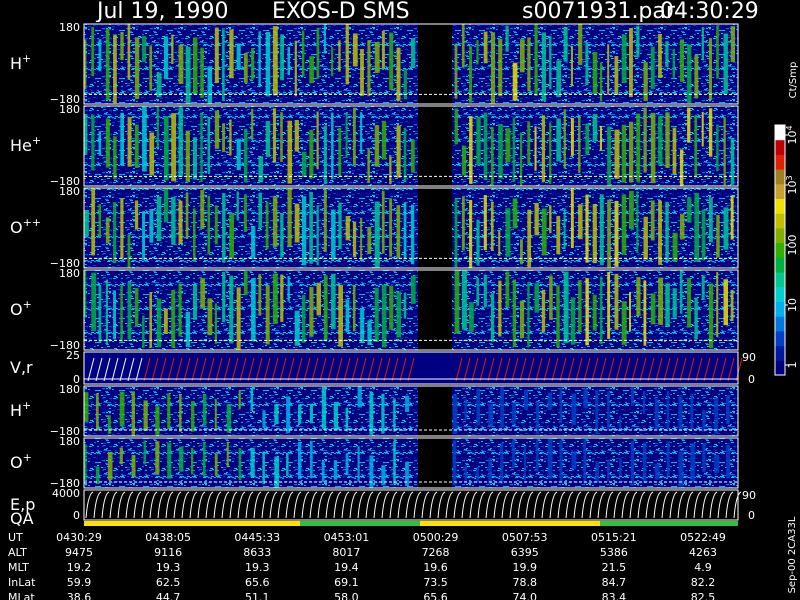 Image resolution: width=800 pixels, height=600 pixels. I want to click on ephemeris-value: 58.0, so click(346, 595).